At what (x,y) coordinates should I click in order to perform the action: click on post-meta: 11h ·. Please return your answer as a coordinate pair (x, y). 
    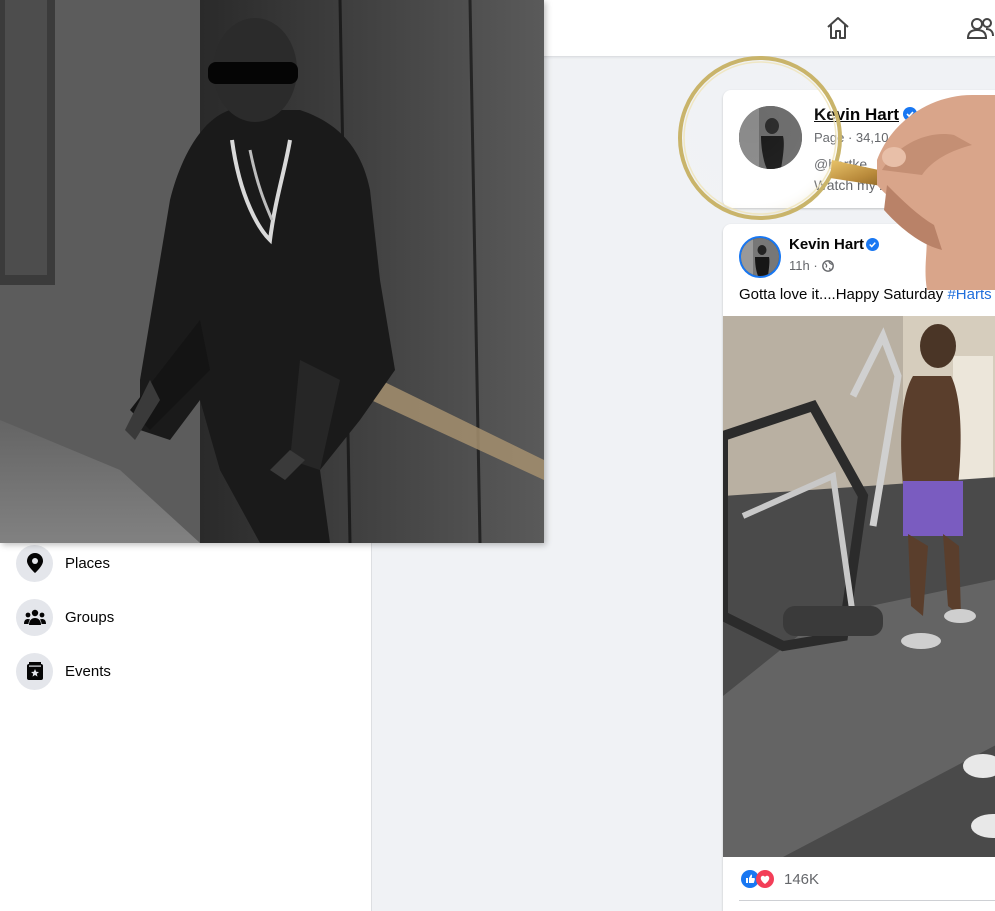
    Looking at the image, I should click on (811, 265).